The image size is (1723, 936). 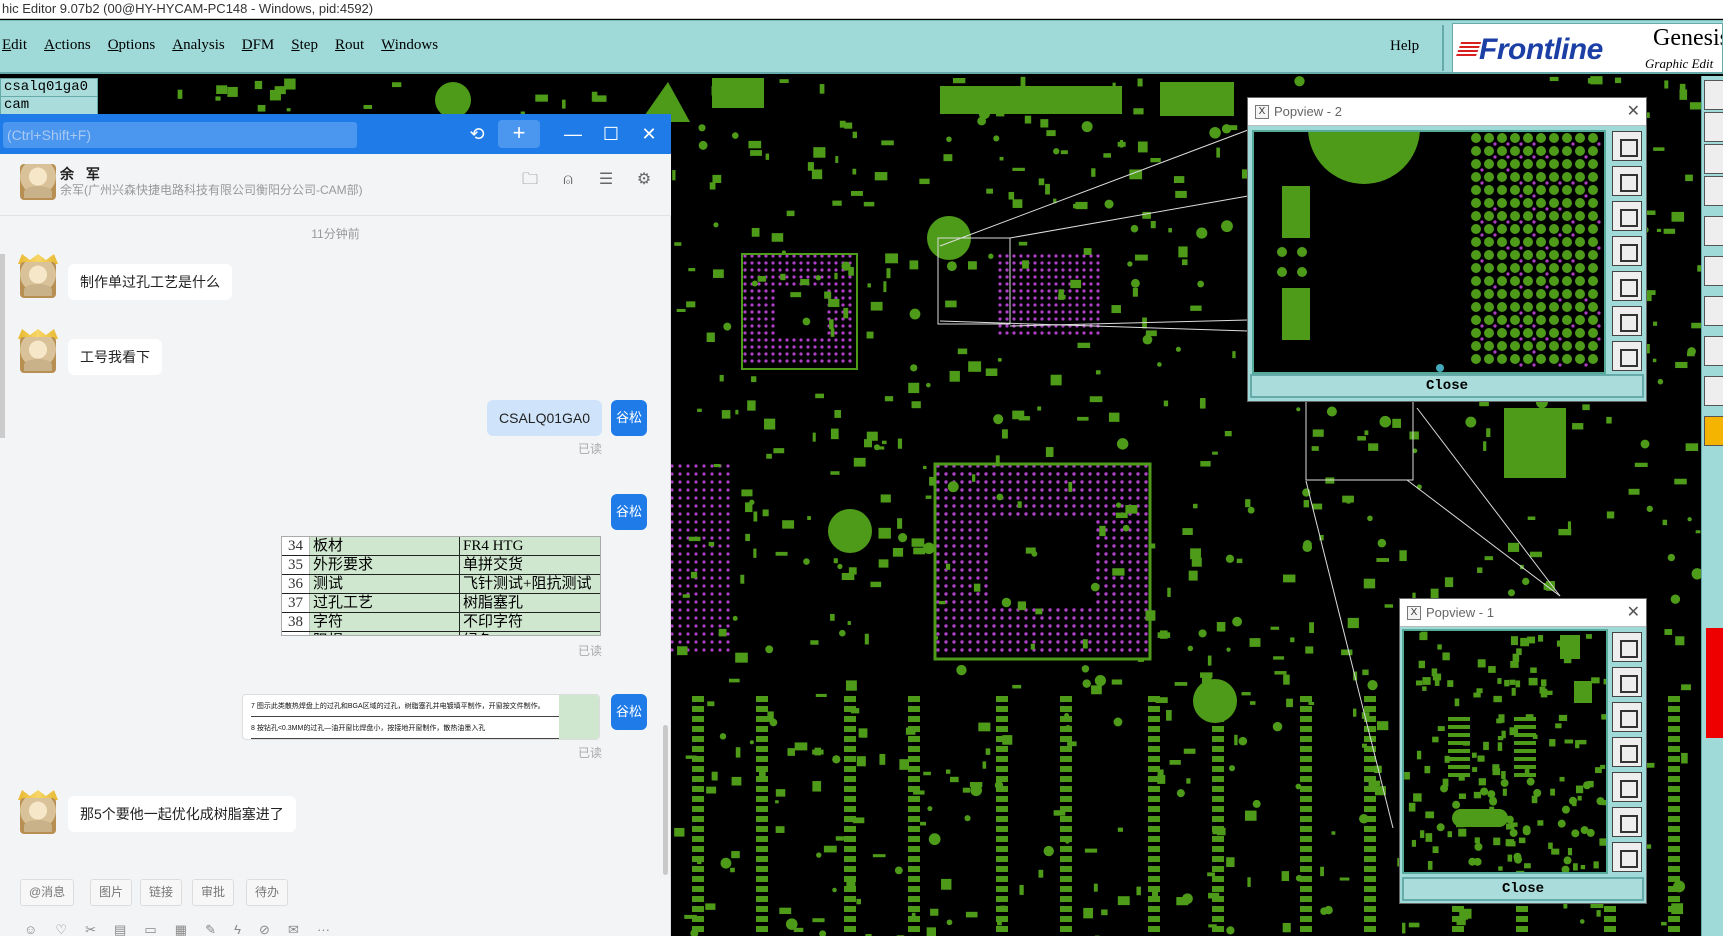 I want to click on menu-dfm: DFM, so click(x=261, y=45).